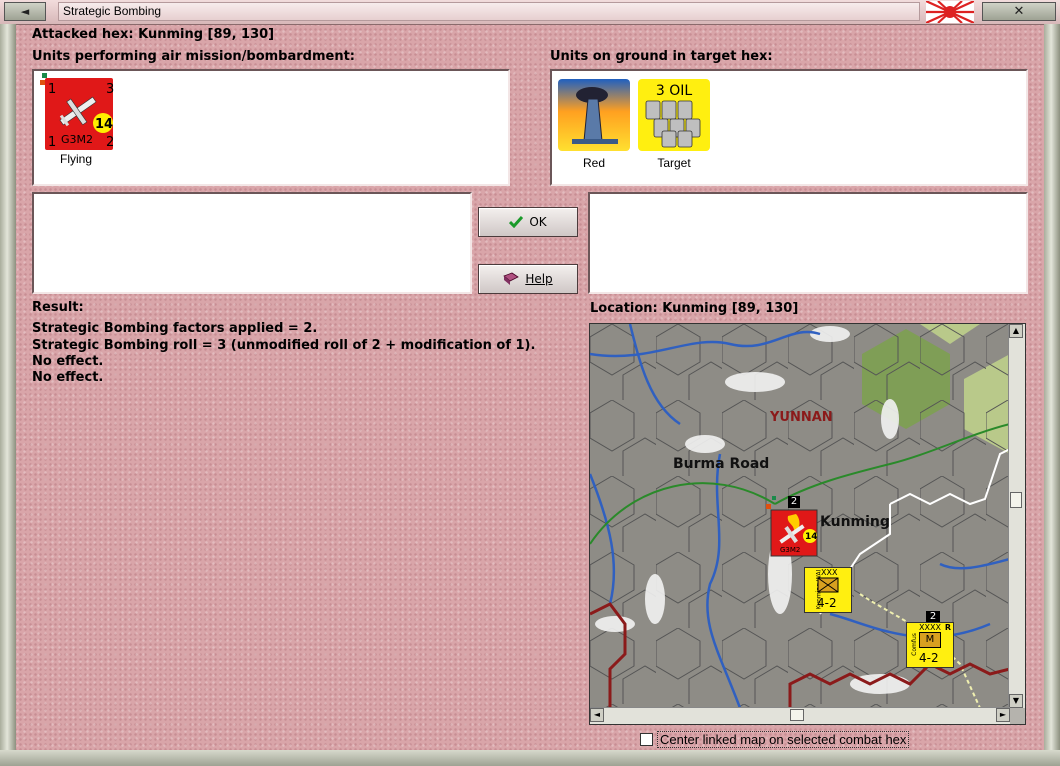  I want to click on help-button: Help, so click(528, 279).